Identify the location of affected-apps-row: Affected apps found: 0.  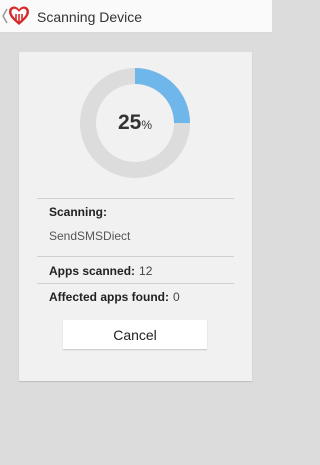
(114, 297).